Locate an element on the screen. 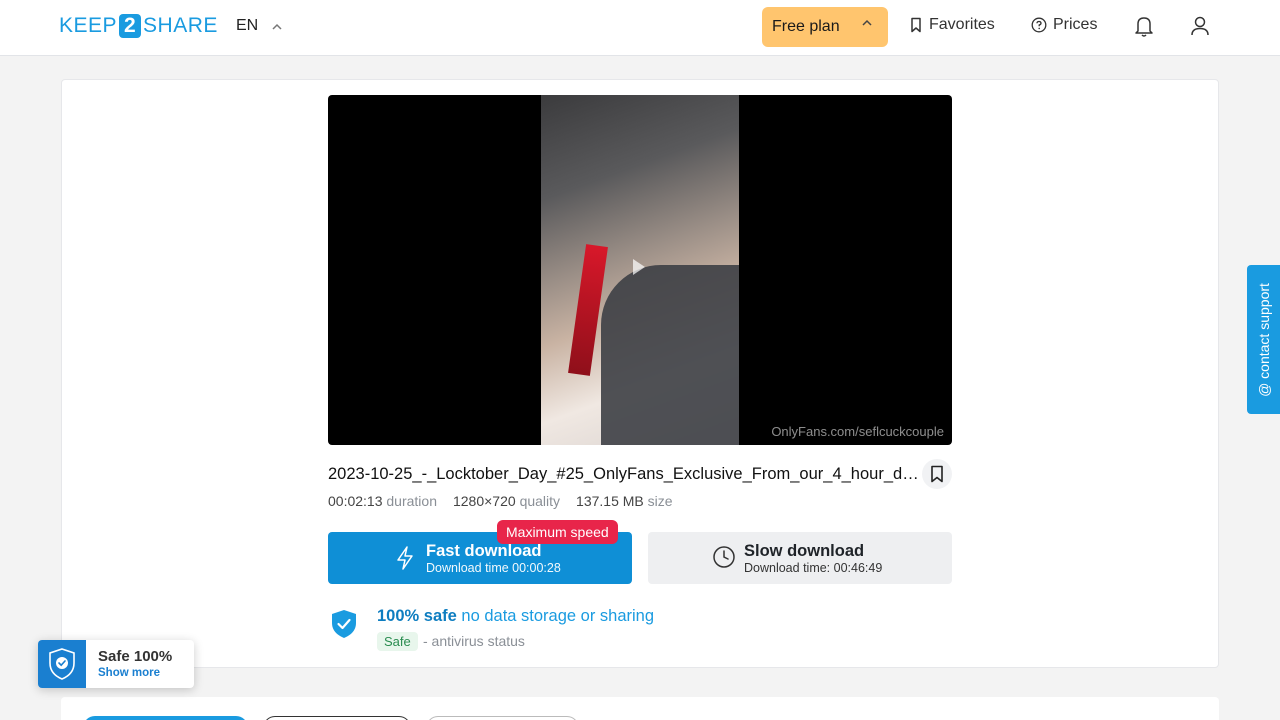  duration-meta: 00:02:13 duration is located at coordinates (382, 501).